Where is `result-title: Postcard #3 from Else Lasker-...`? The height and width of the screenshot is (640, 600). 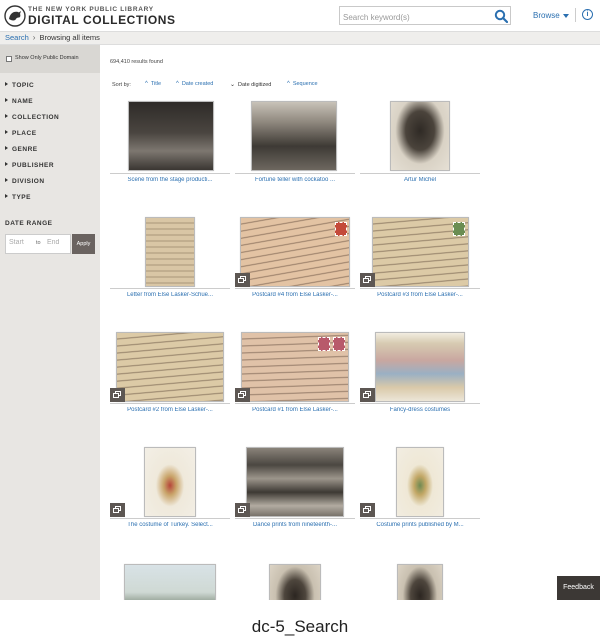 result-title: Postcard #3 from Else Lasker-... is located at coordinates (420, 295).